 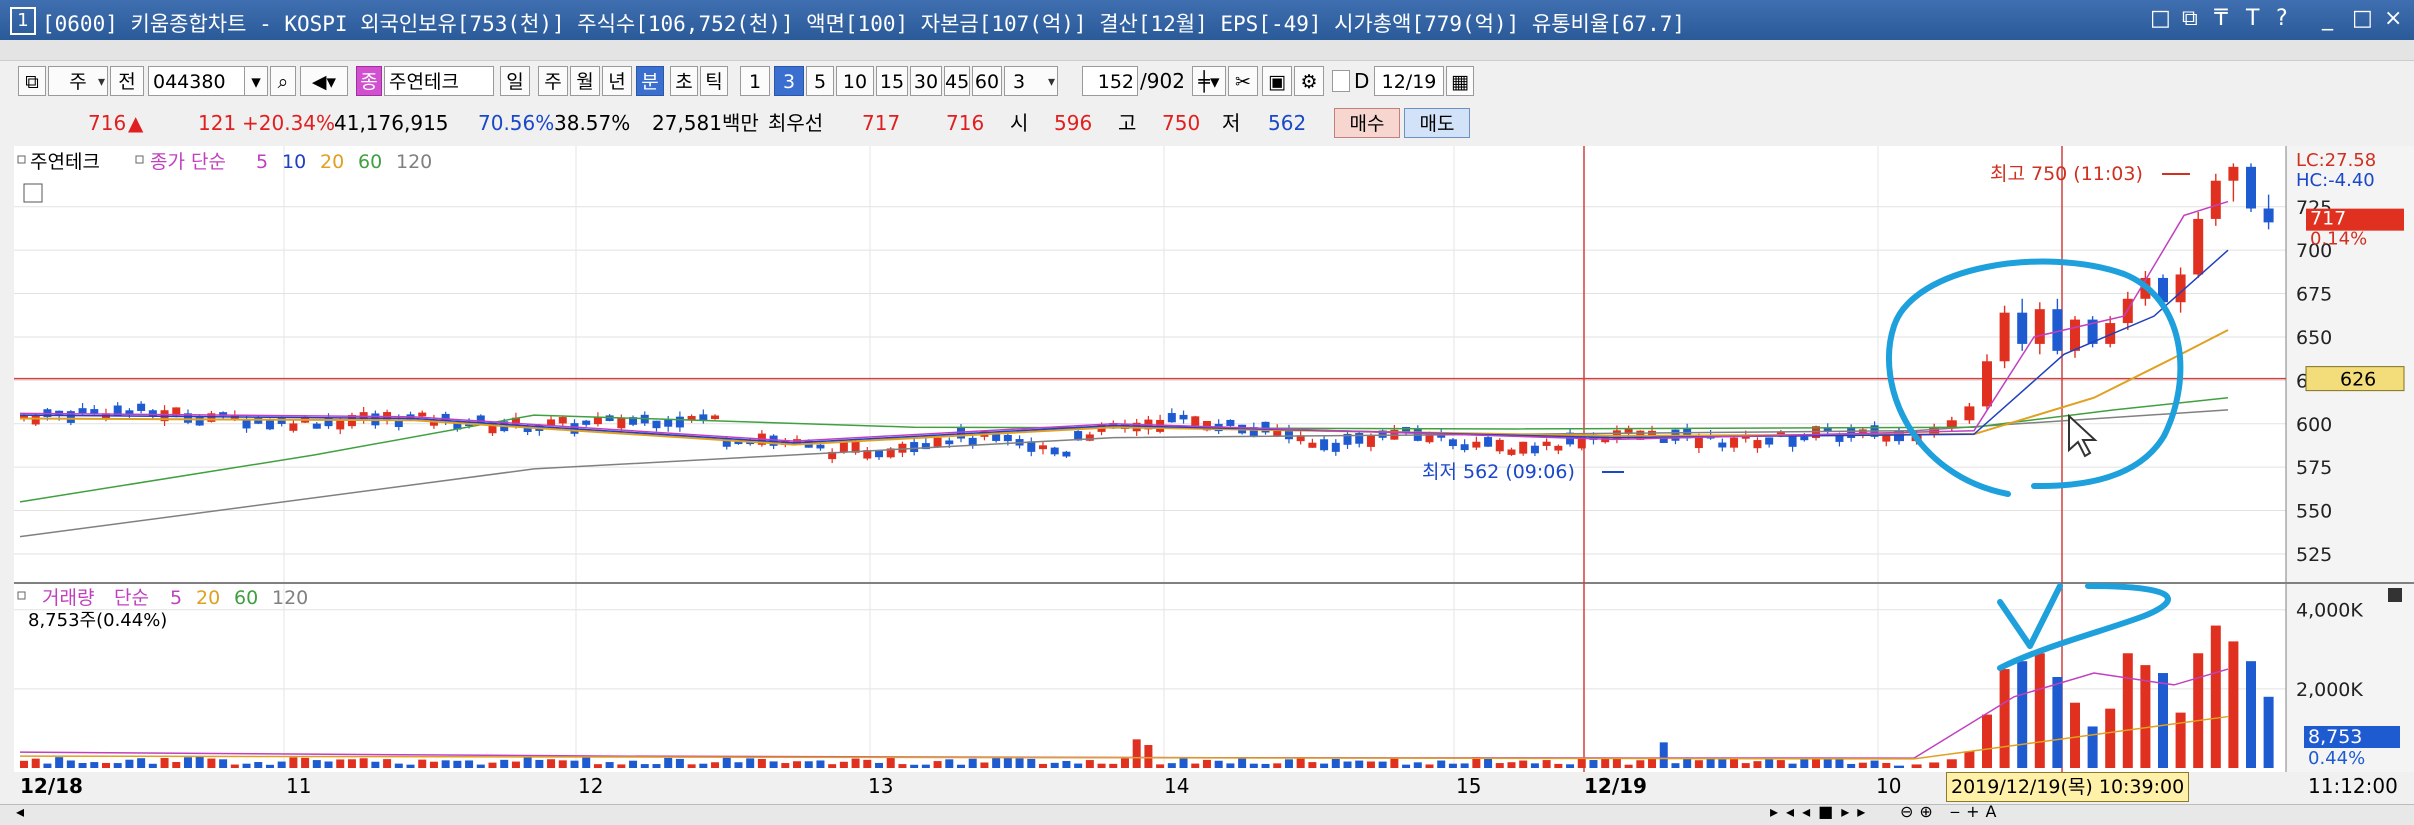 I want to click on period-button-2: 월, so click(x=585, y=81).